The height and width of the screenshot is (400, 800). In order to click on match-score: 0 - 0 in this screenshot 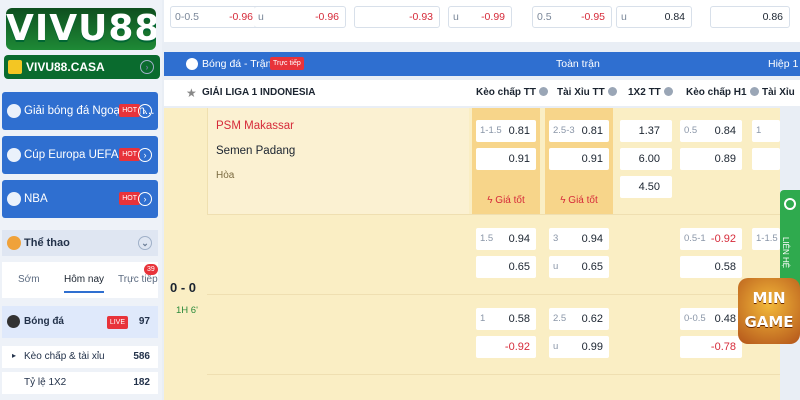, I will do `click(183, 287)`.